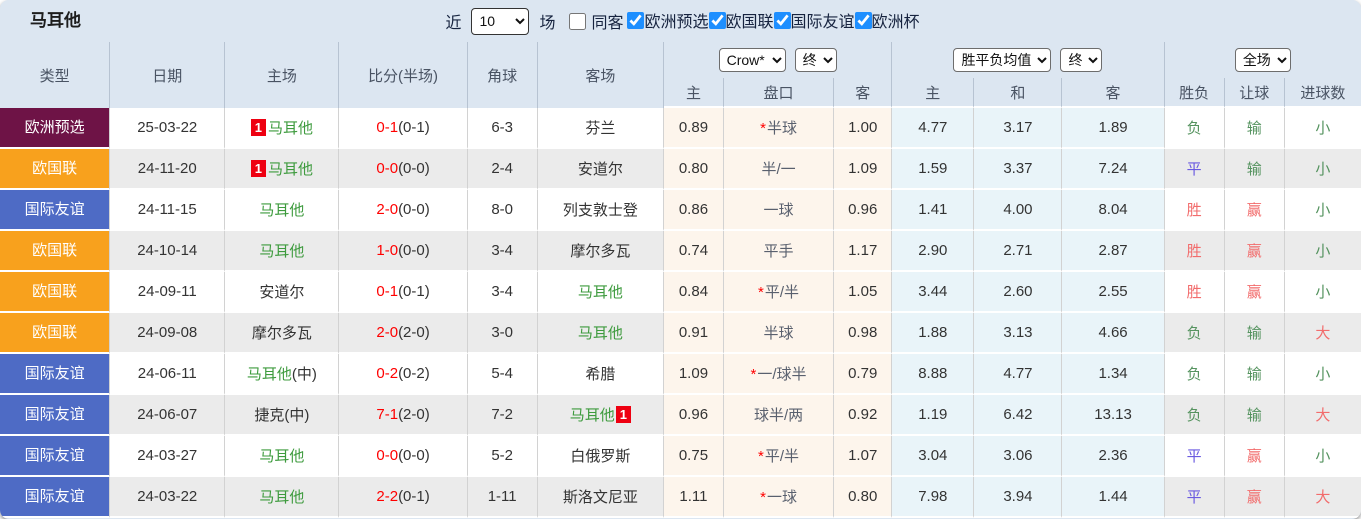  What do you see at coordinates (414, 332) in the screenshot?
I see `half-time-score: (2-0)` at bounding box center [414, 332].